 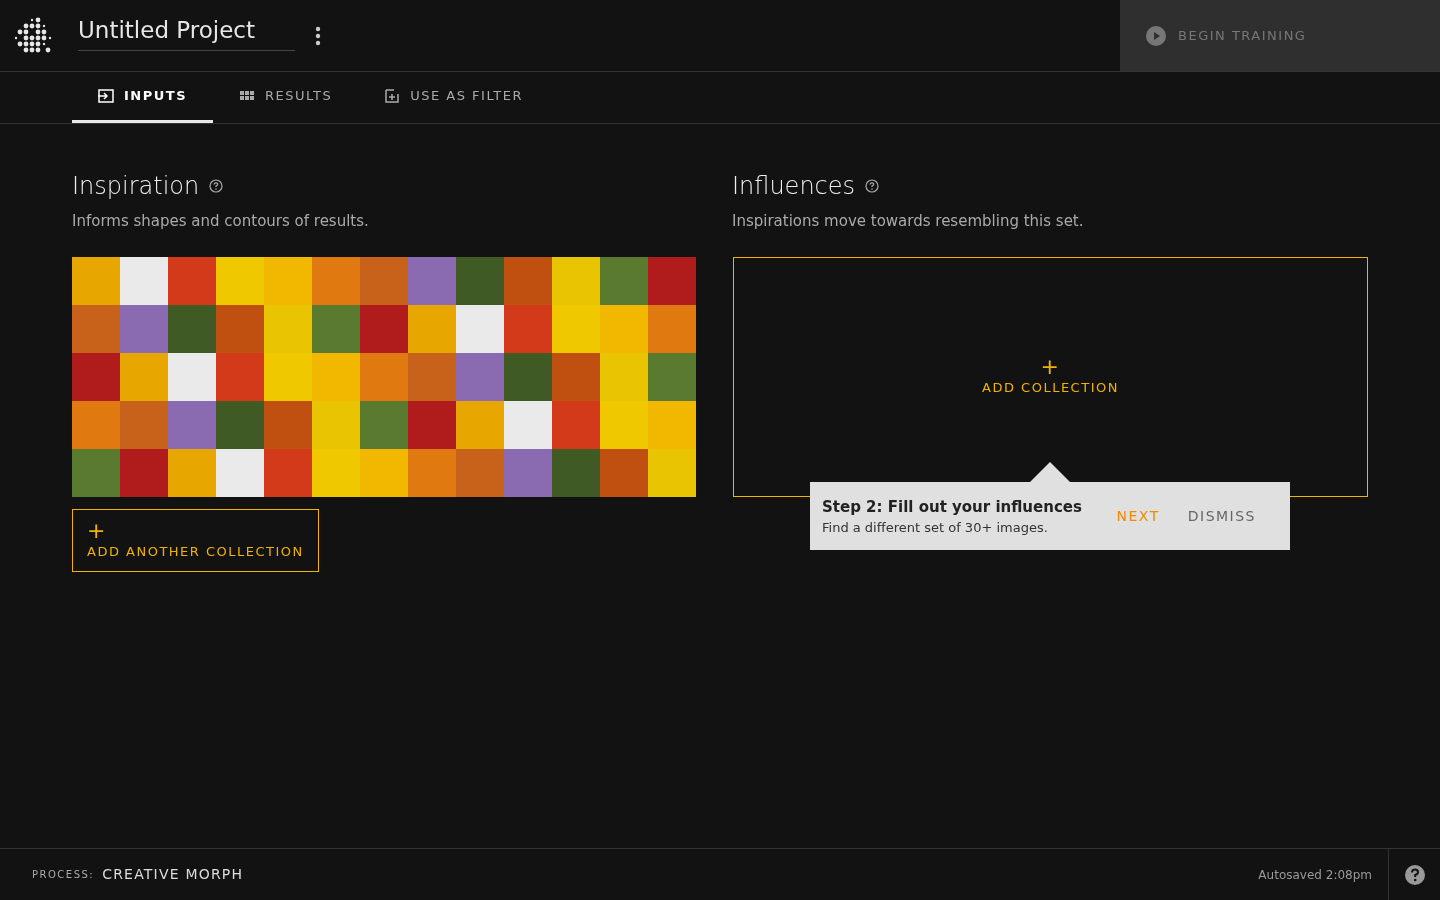 What do you see at coordinates (1315, 875) in the screenshot?
I see `autosave-status: Autosaved 2:08pm` at bounding box center [1315, 875].